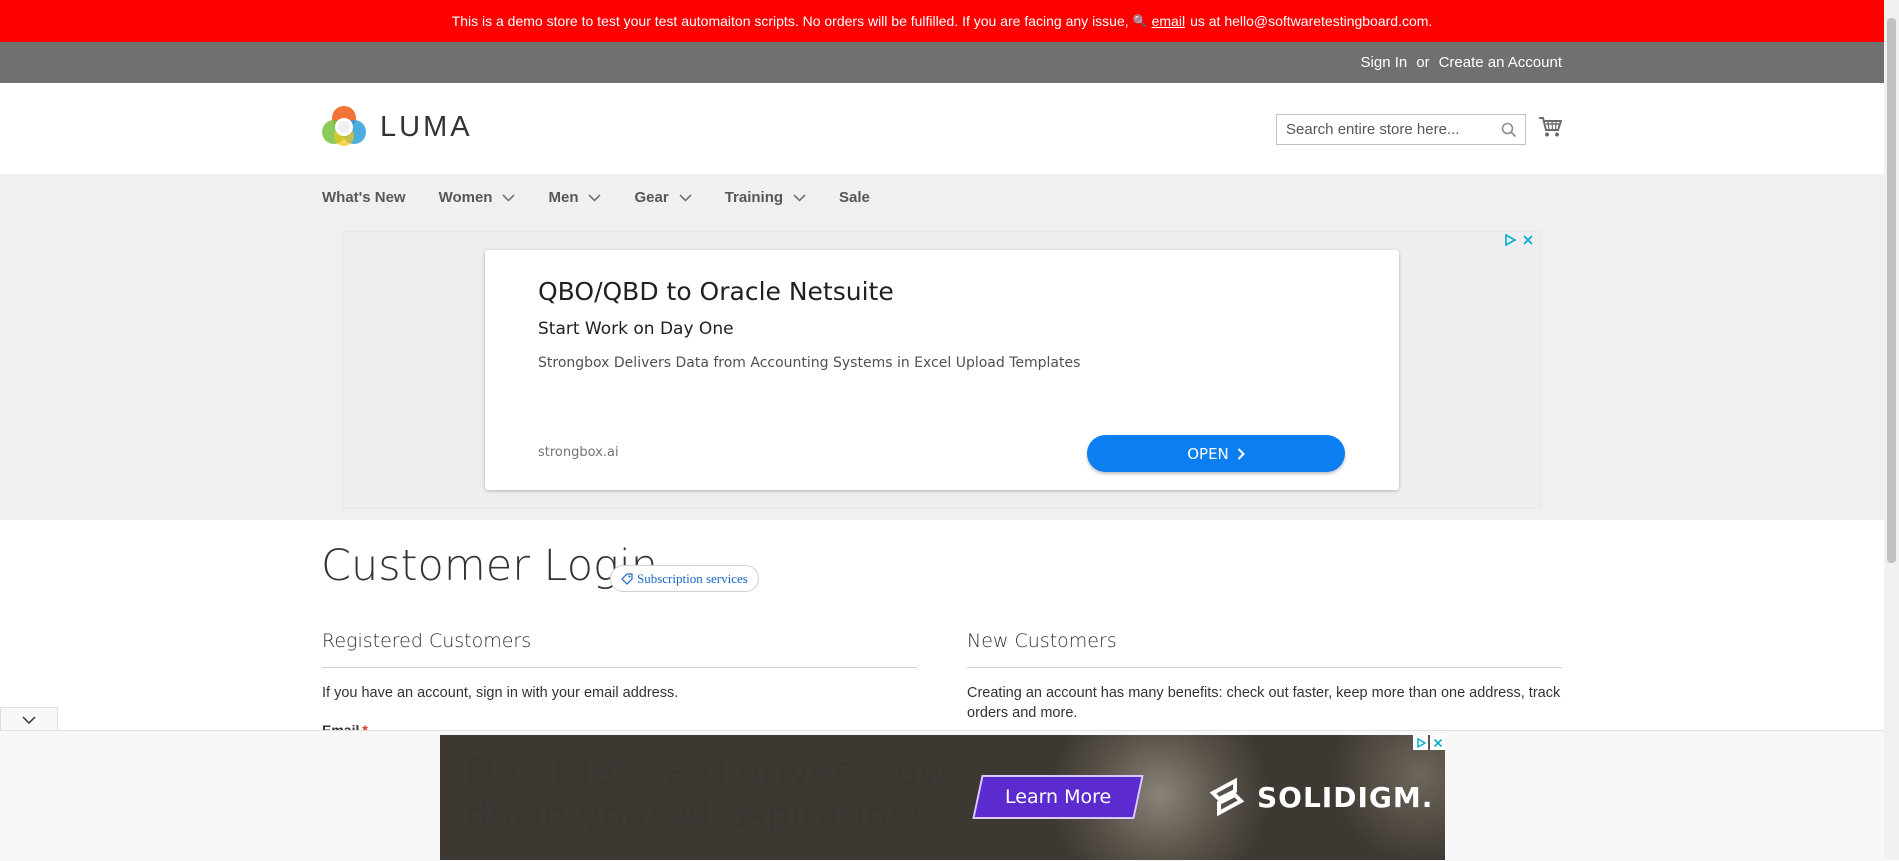 Image resolution: width=1899 pixels, height=861 pixels. Describe the element at coordinates (754, 197) in the screenshot. I see `nav-label: Training` at that location.